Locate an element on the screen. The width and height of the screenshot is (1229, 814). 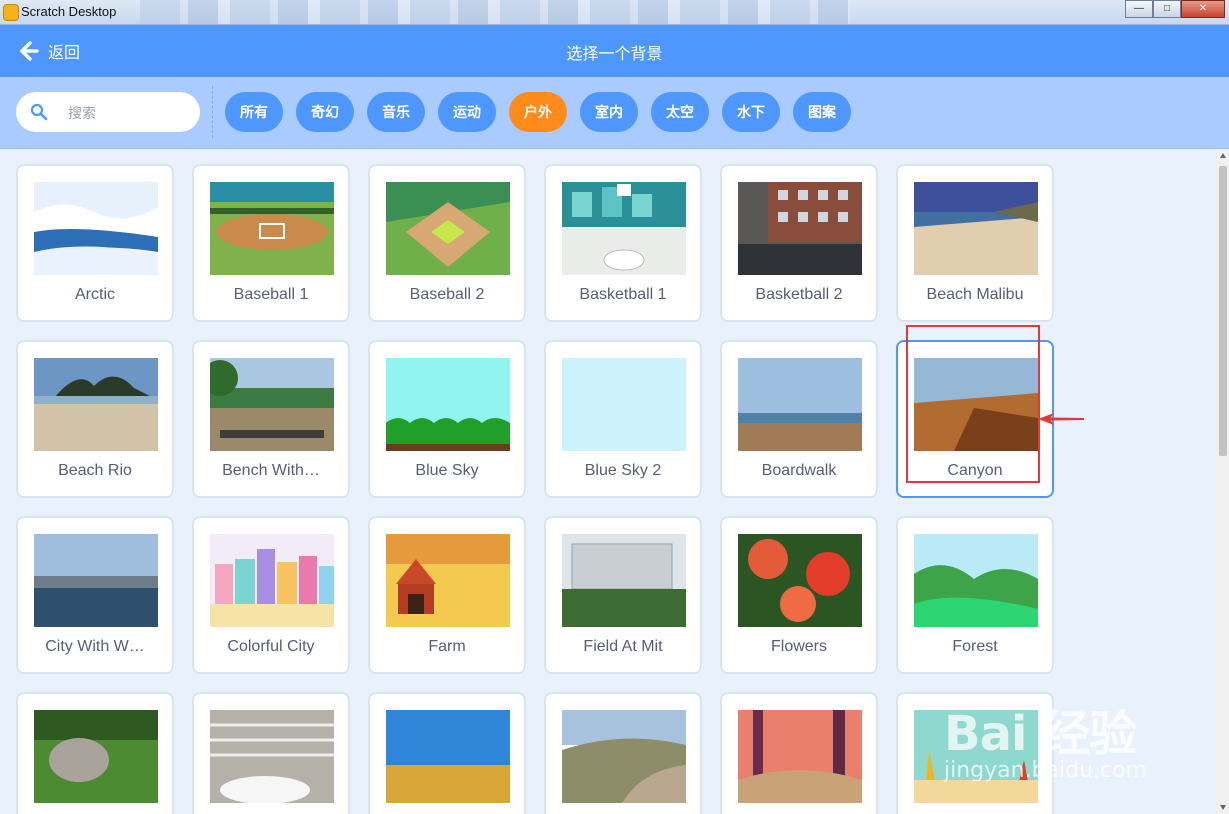
tag-button: 图案 is located at coordinates (822, 112).